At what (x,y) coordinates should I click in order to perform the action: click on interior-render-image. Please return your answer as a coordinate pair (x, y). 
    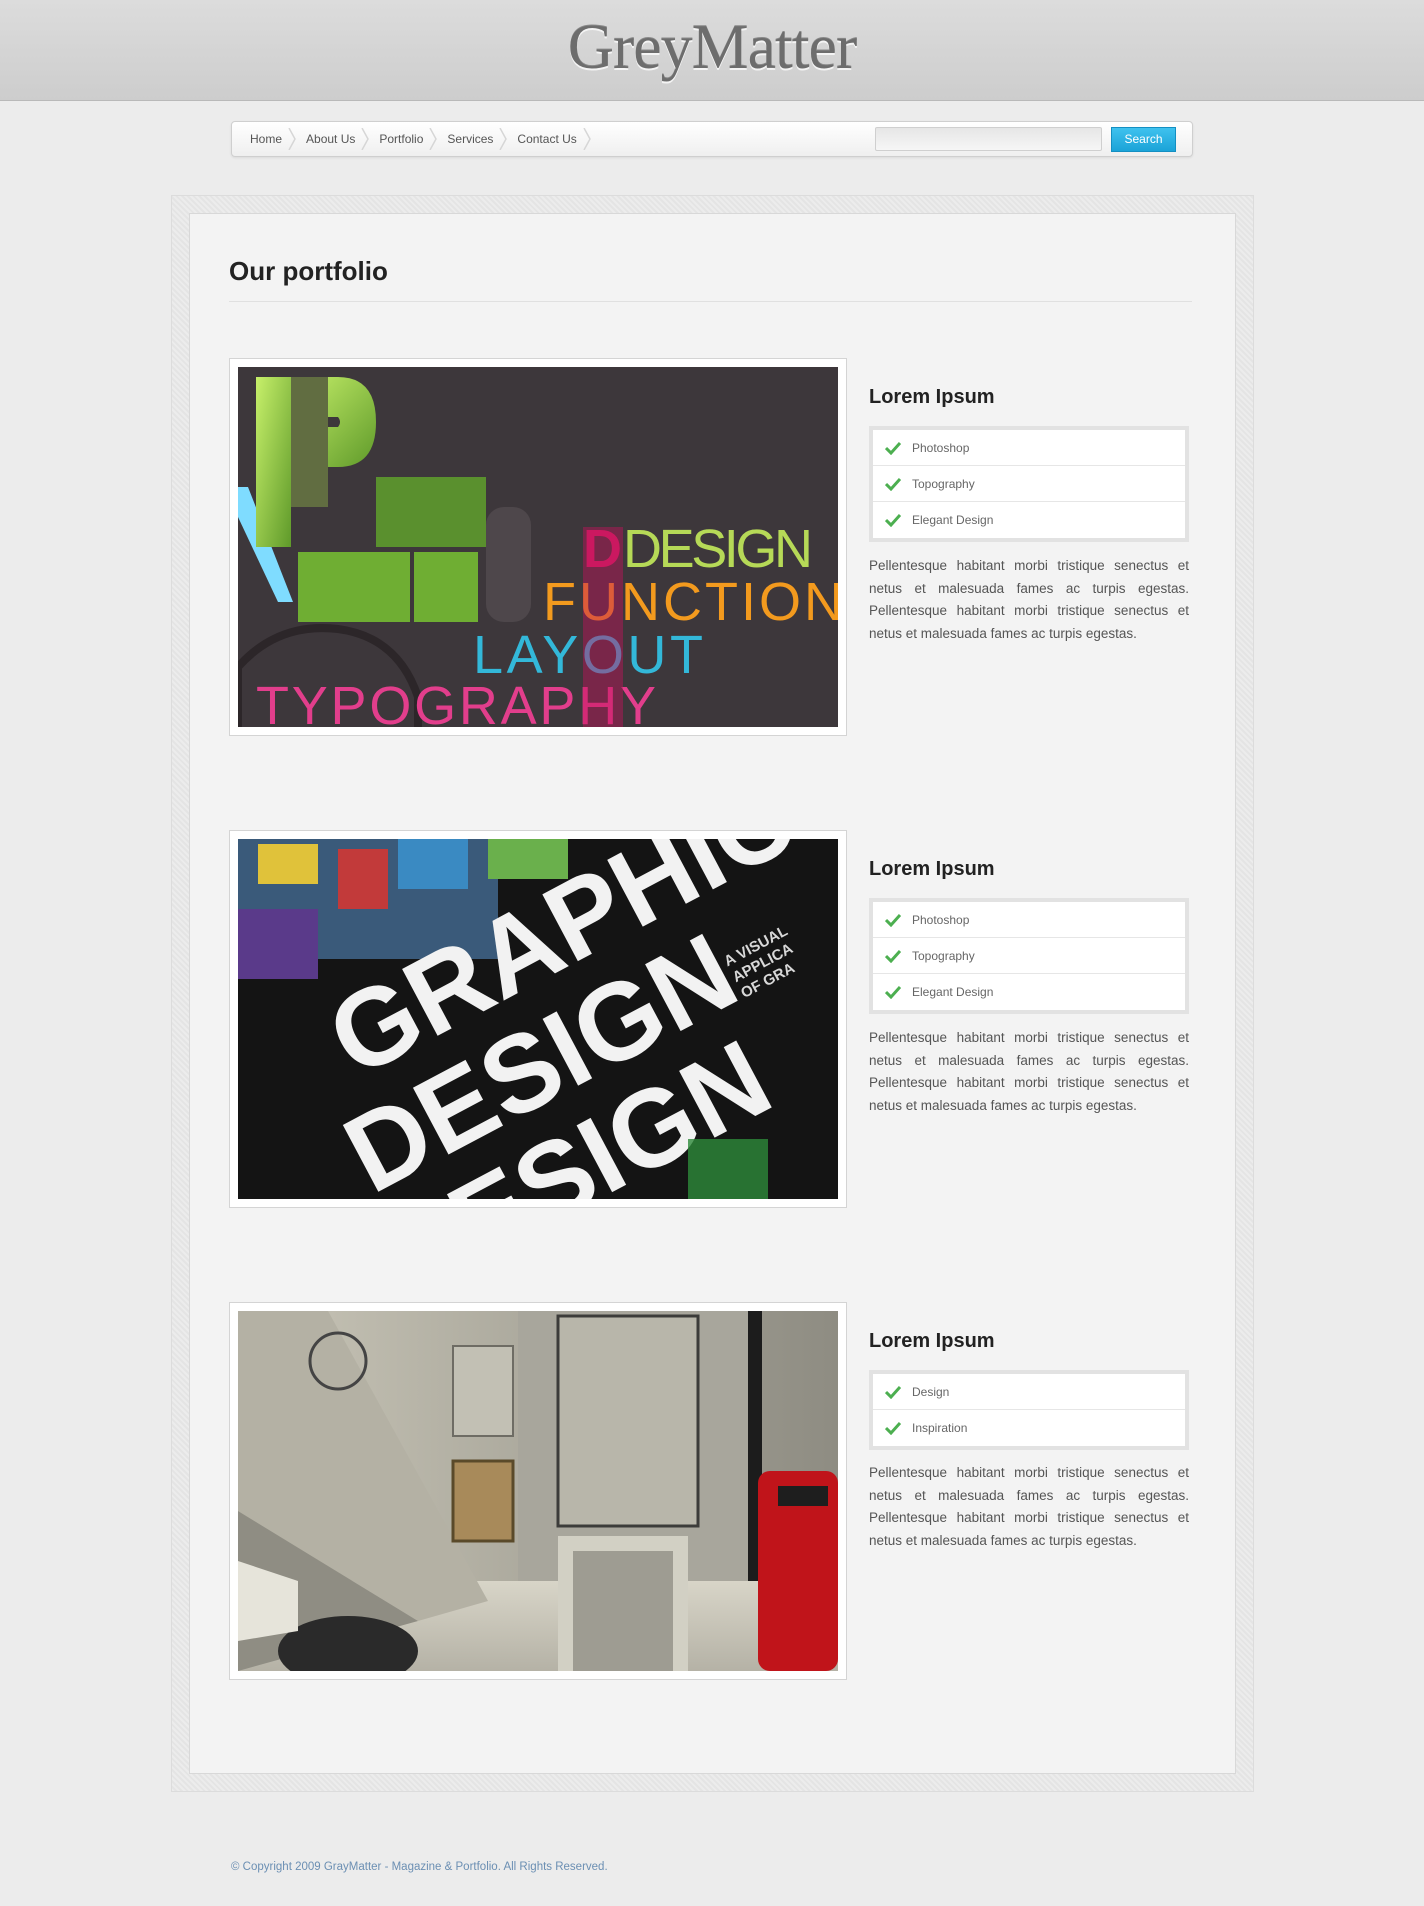
    Looking at the image, I should click on (538, 1491).